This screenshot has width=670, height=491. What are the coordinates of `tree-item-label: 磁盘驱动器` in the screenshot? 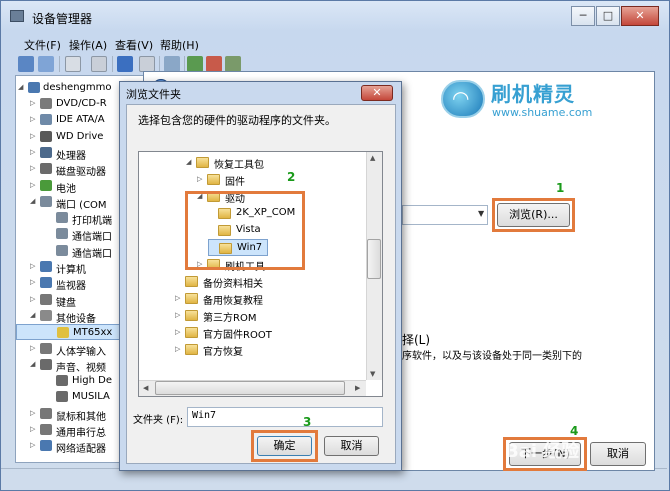 It's located at (81, 173).